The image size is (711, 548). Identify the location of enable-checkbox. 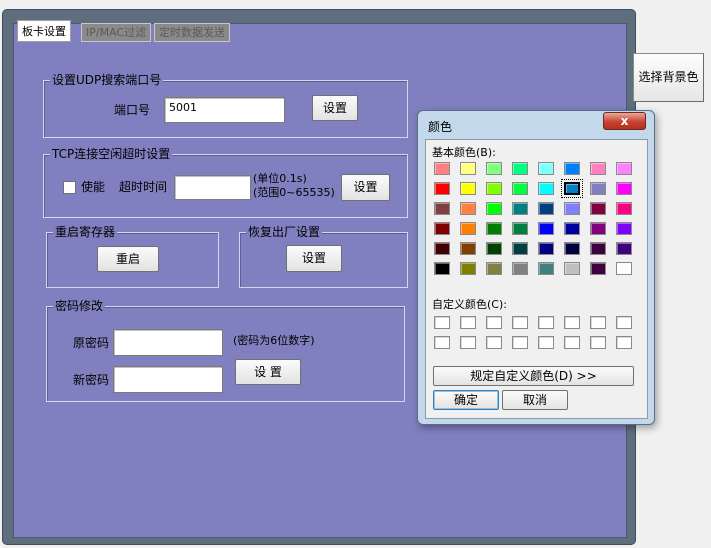
(69, 187).